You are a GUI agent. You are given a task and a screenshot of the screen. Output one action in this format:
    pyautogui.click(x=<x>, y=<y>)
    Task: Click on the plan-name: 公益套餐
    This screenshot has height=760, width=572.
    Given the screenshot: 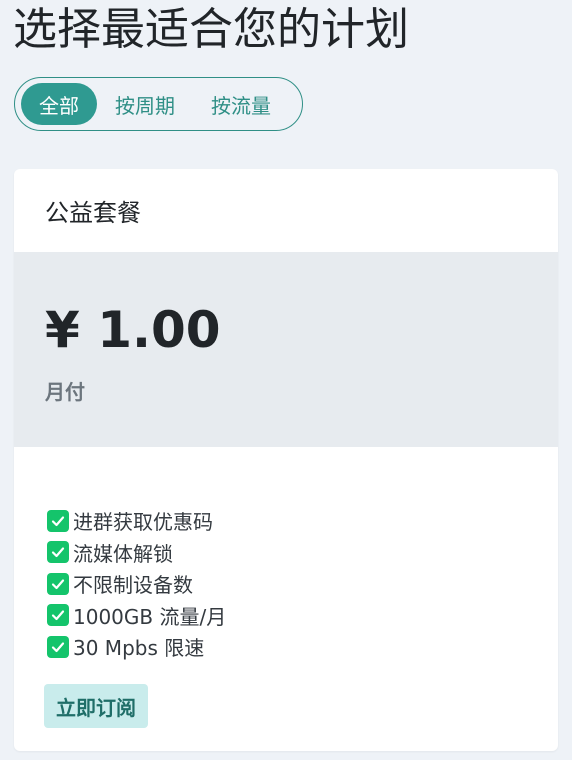 What is the action you would take?
    pyautogui.click(x=93, y=213)
    